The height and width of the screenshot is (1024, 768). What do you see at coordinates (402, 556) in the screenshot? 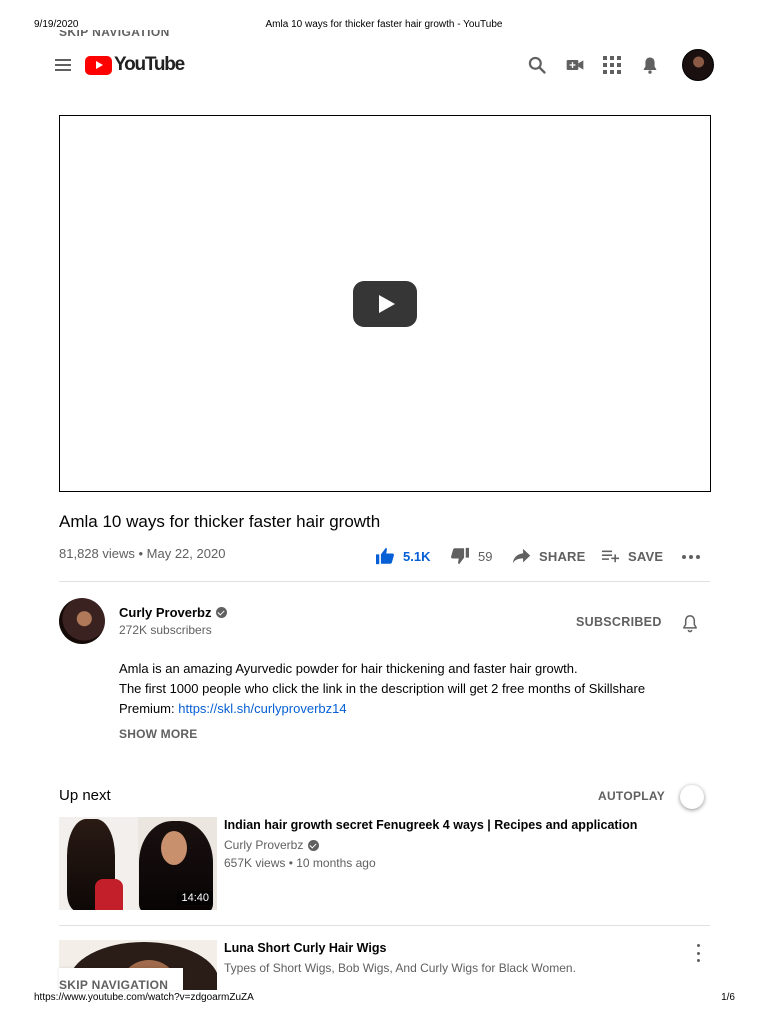
I see `like-button: 5.1K` at bounding box center [402, 556].